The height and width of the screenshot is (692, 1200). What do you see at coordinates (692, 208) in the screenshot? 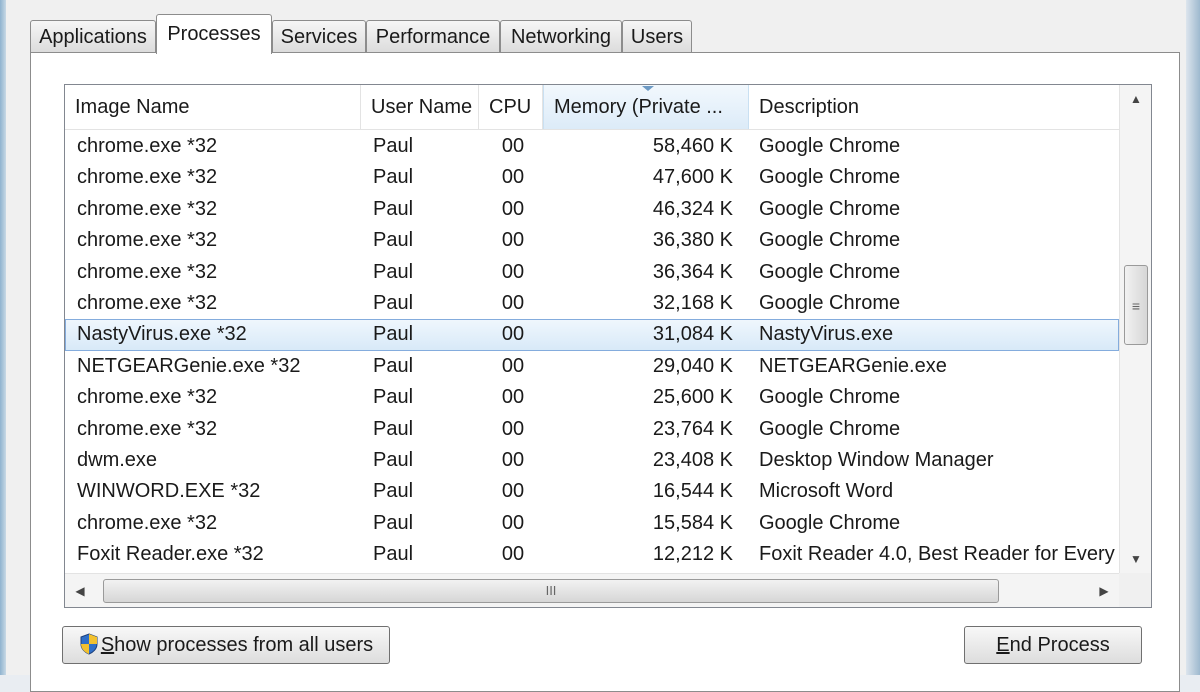
I see `cell-memory: 46,324 K` at bounding box center [692, 208].